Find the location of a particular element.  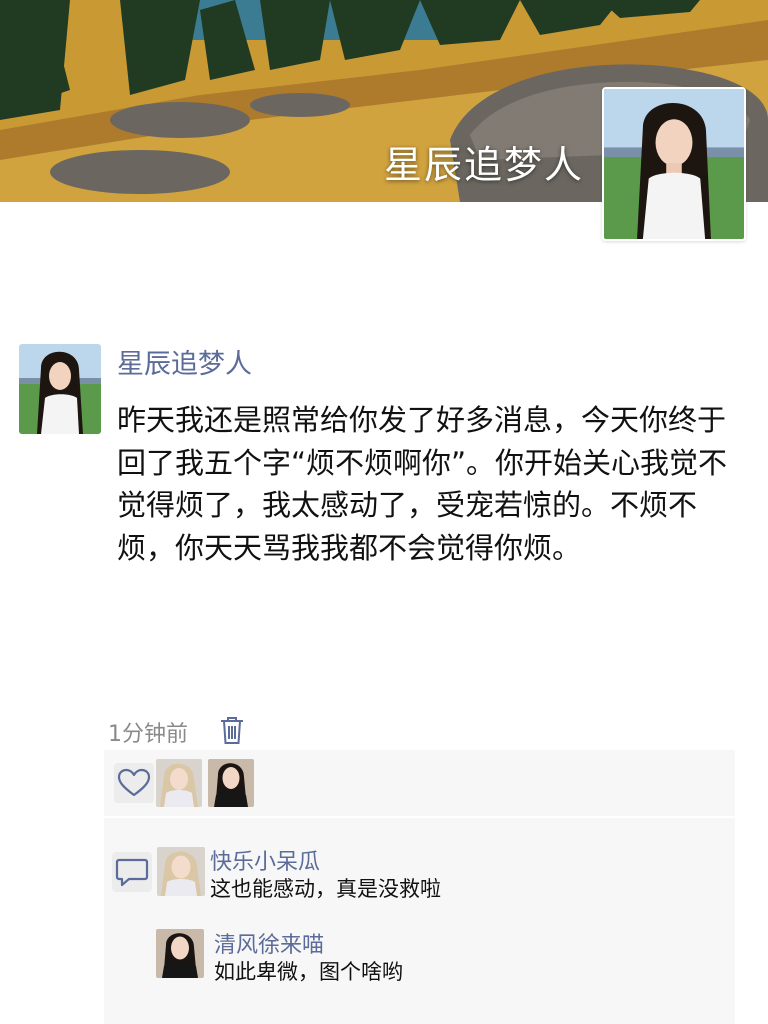

profile-avatar is located at coordinates (674, 164).